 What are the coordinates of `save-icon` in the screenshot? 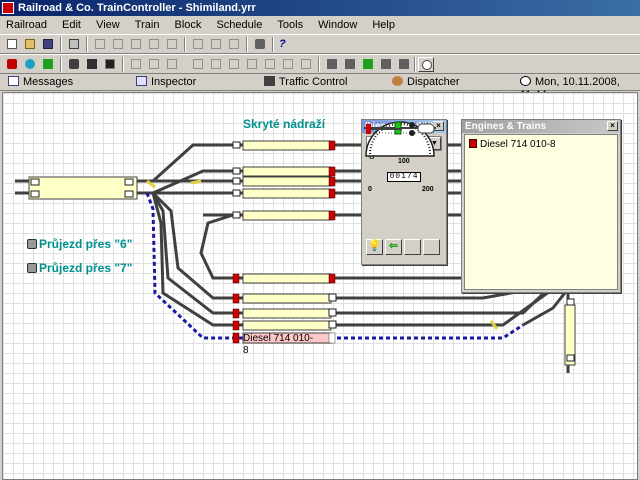 It's located at (48, 44).